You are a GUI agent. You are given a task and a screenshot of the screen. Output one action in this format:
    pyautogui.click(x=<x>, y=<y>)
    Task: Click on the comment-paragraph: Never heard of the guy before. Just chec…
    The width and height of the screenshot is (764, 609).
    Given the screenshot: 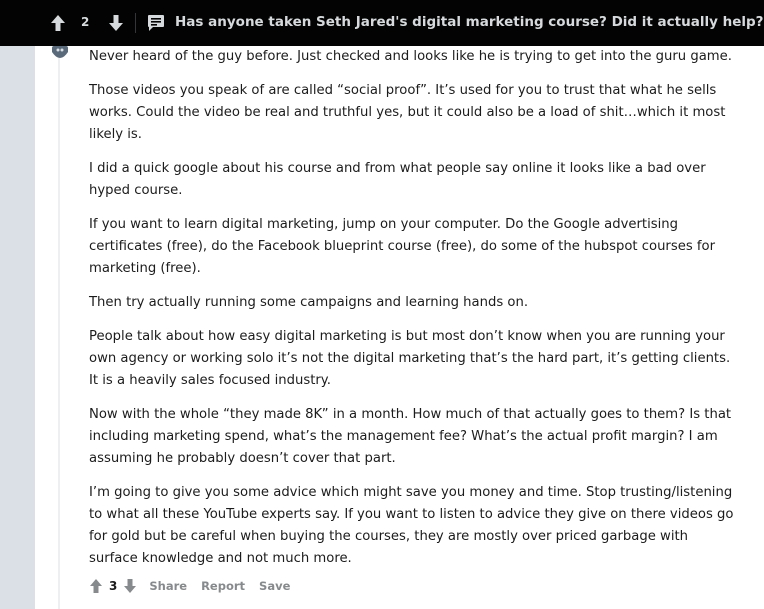 What is the action you would take?
    pyautogui.click(x=410, y=56)
    